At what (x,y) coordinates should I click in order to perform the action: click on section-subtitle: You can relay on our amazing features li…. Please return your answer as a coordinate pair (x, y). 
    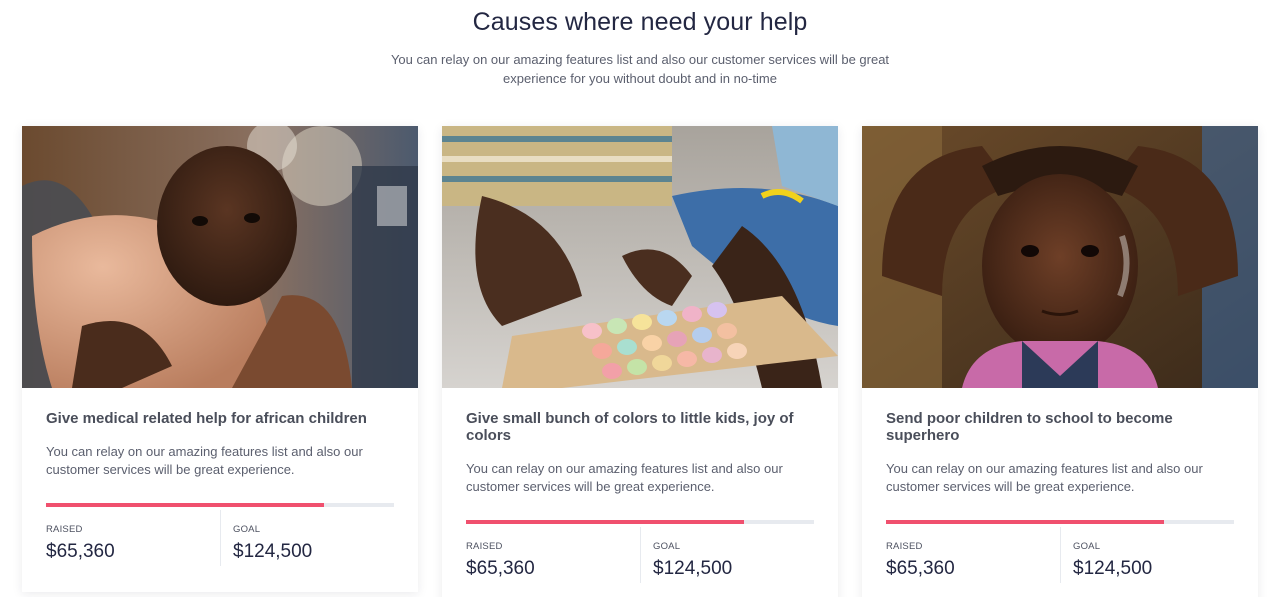
    Looking at the image, I should click on (640, 69).